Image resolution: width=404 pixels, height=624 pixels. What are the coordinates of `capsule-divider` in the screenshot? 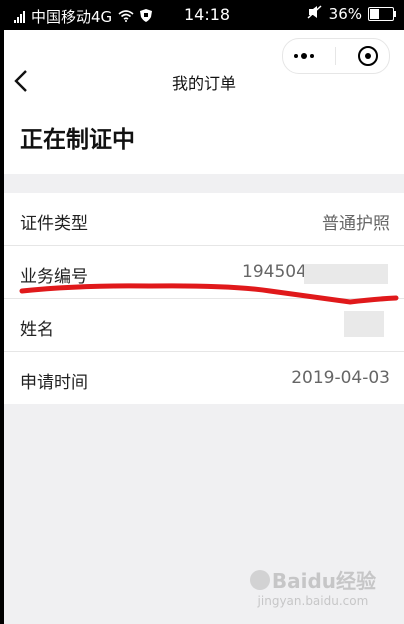 It's located at (336, 56).